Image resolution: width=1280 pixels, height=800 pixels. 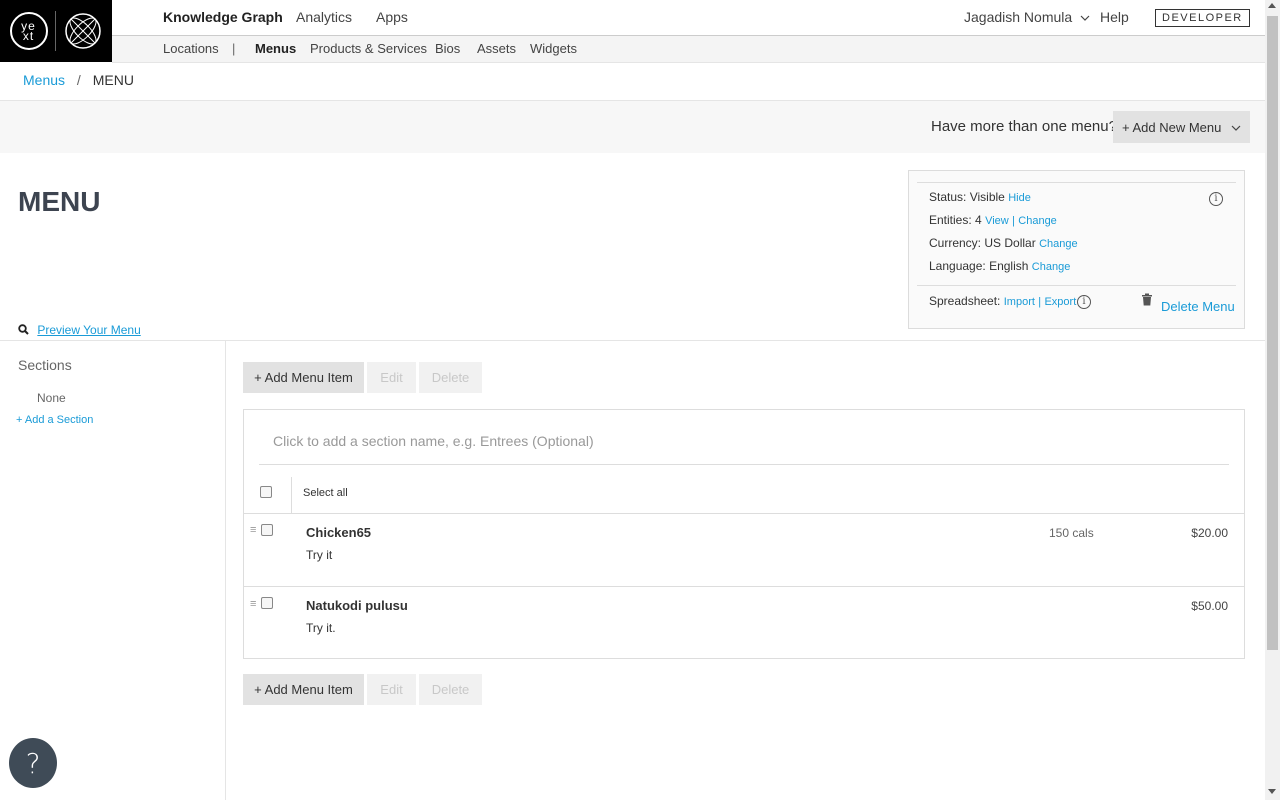 I want to click on scroll-down-icon, so click(x=1272, y=791).